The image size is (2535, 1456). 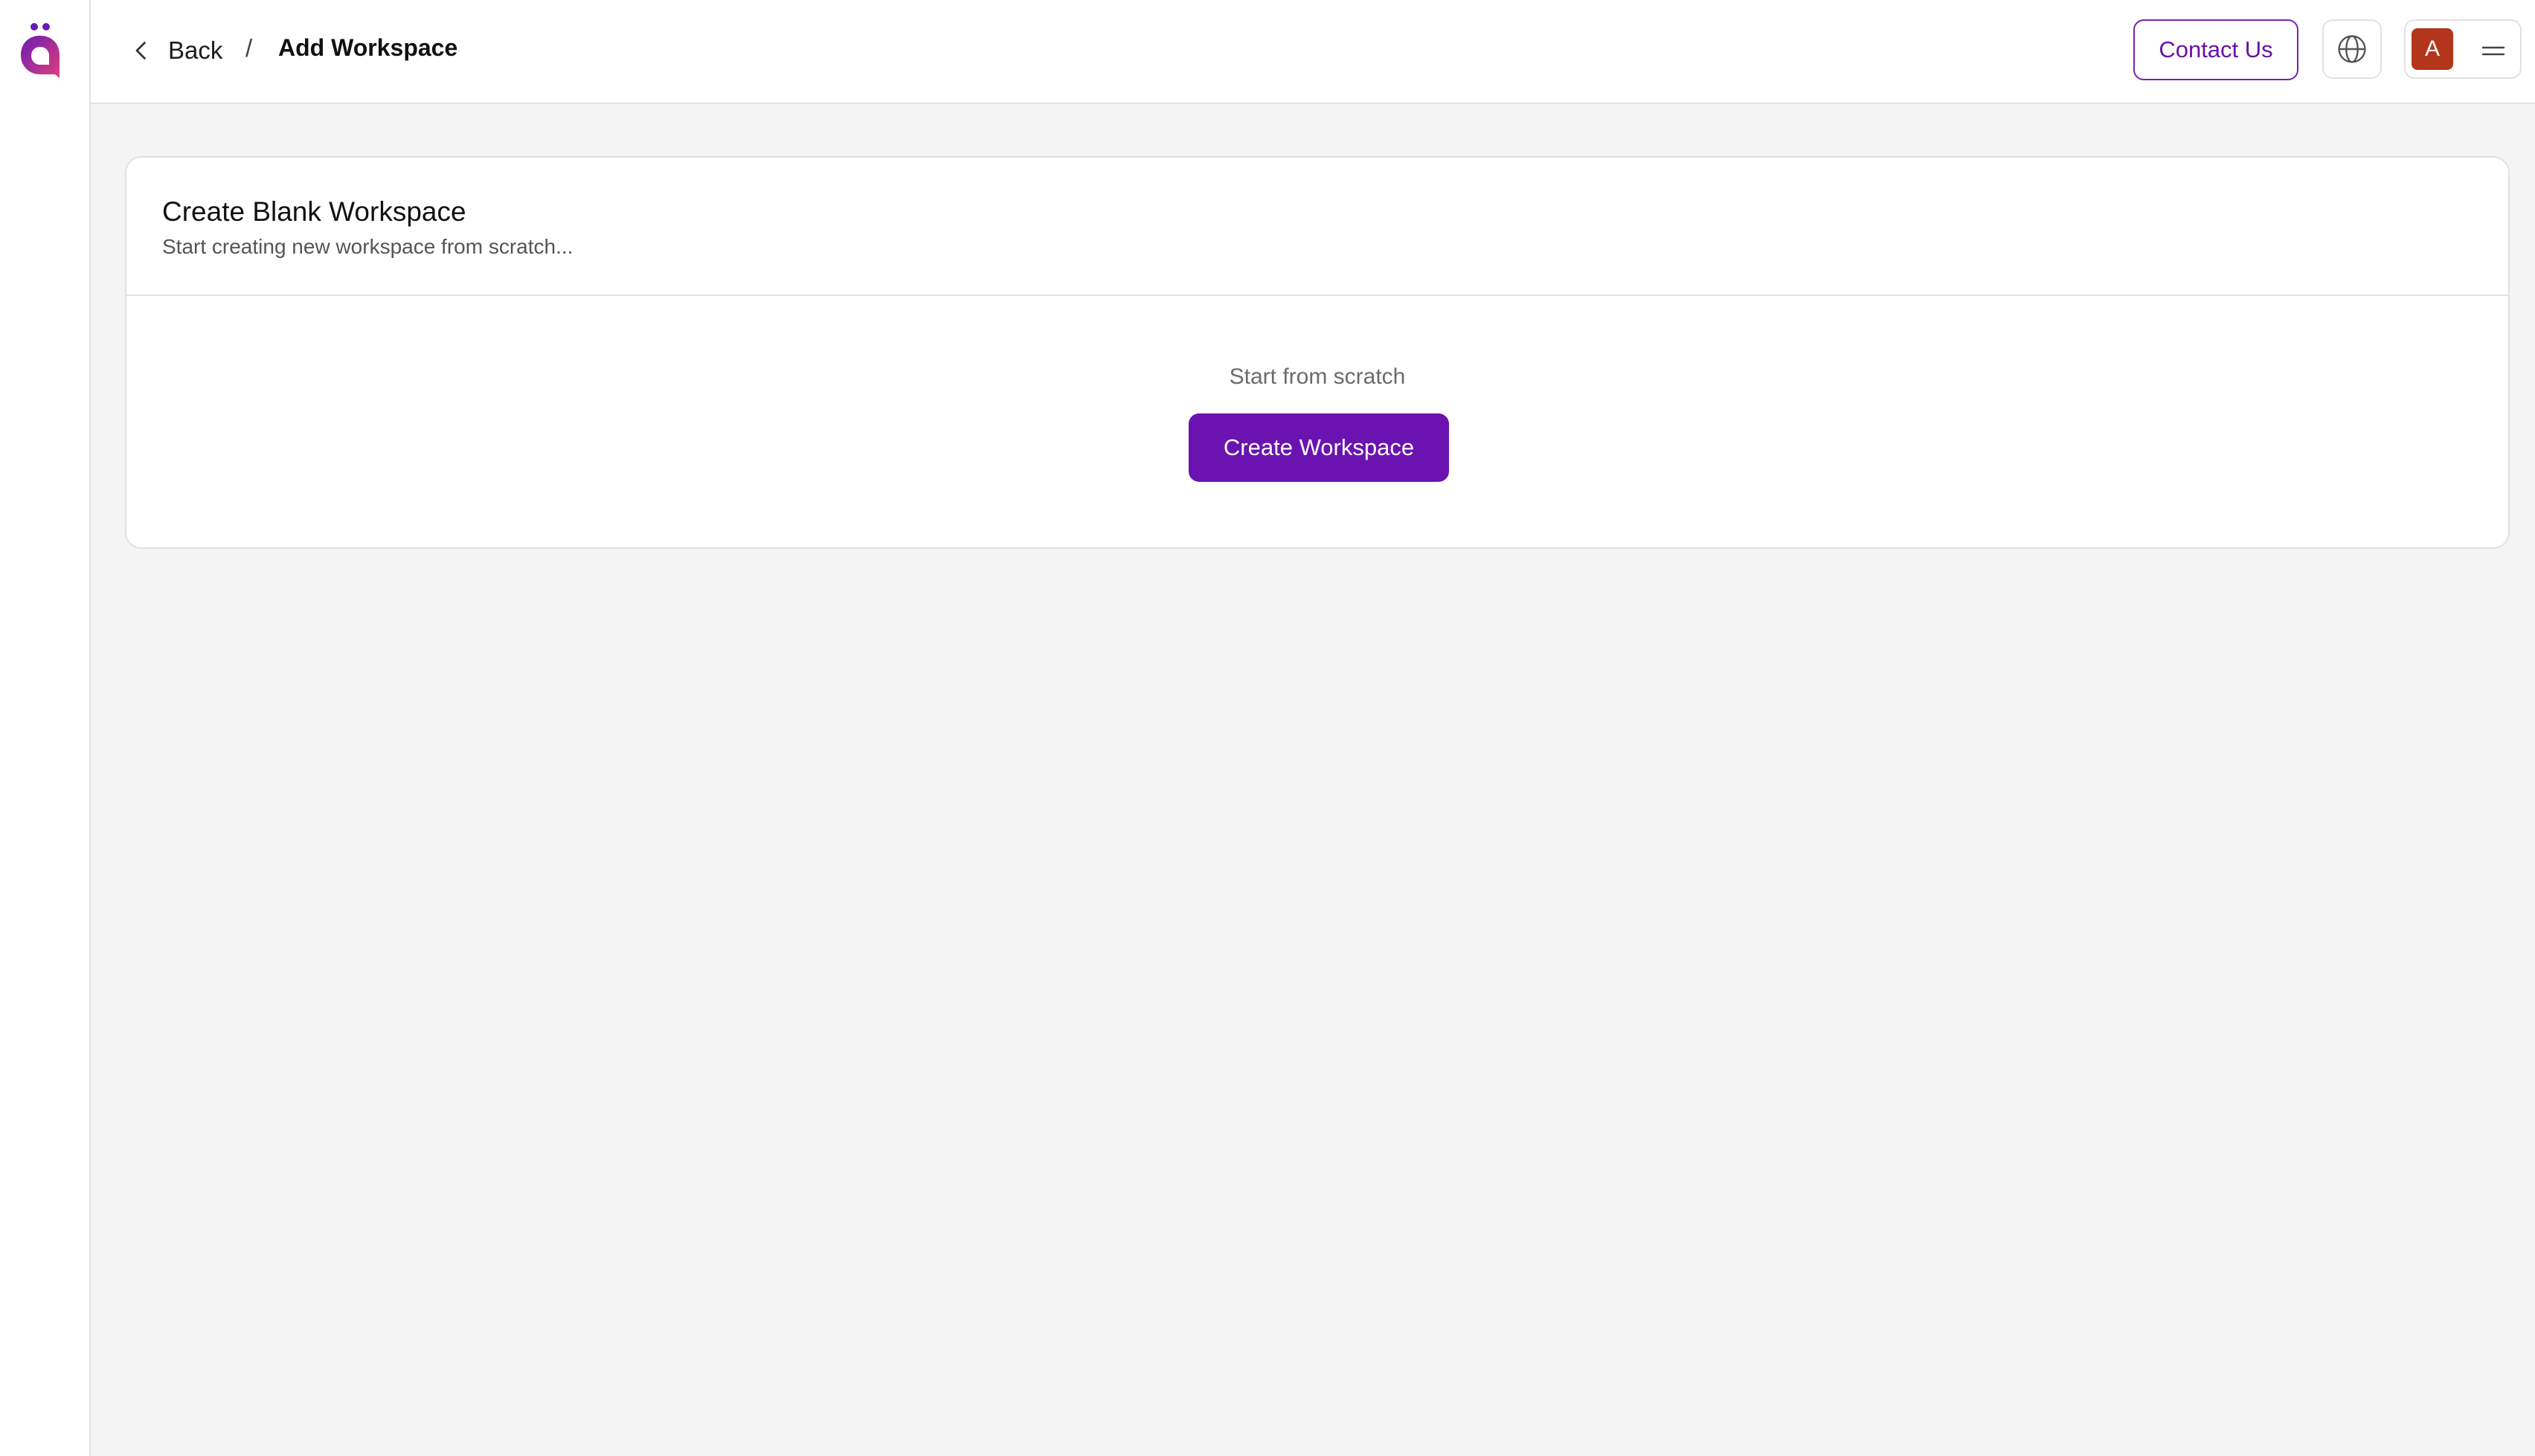 I want to click on user-menu: A, so click(x=2463, y=49).